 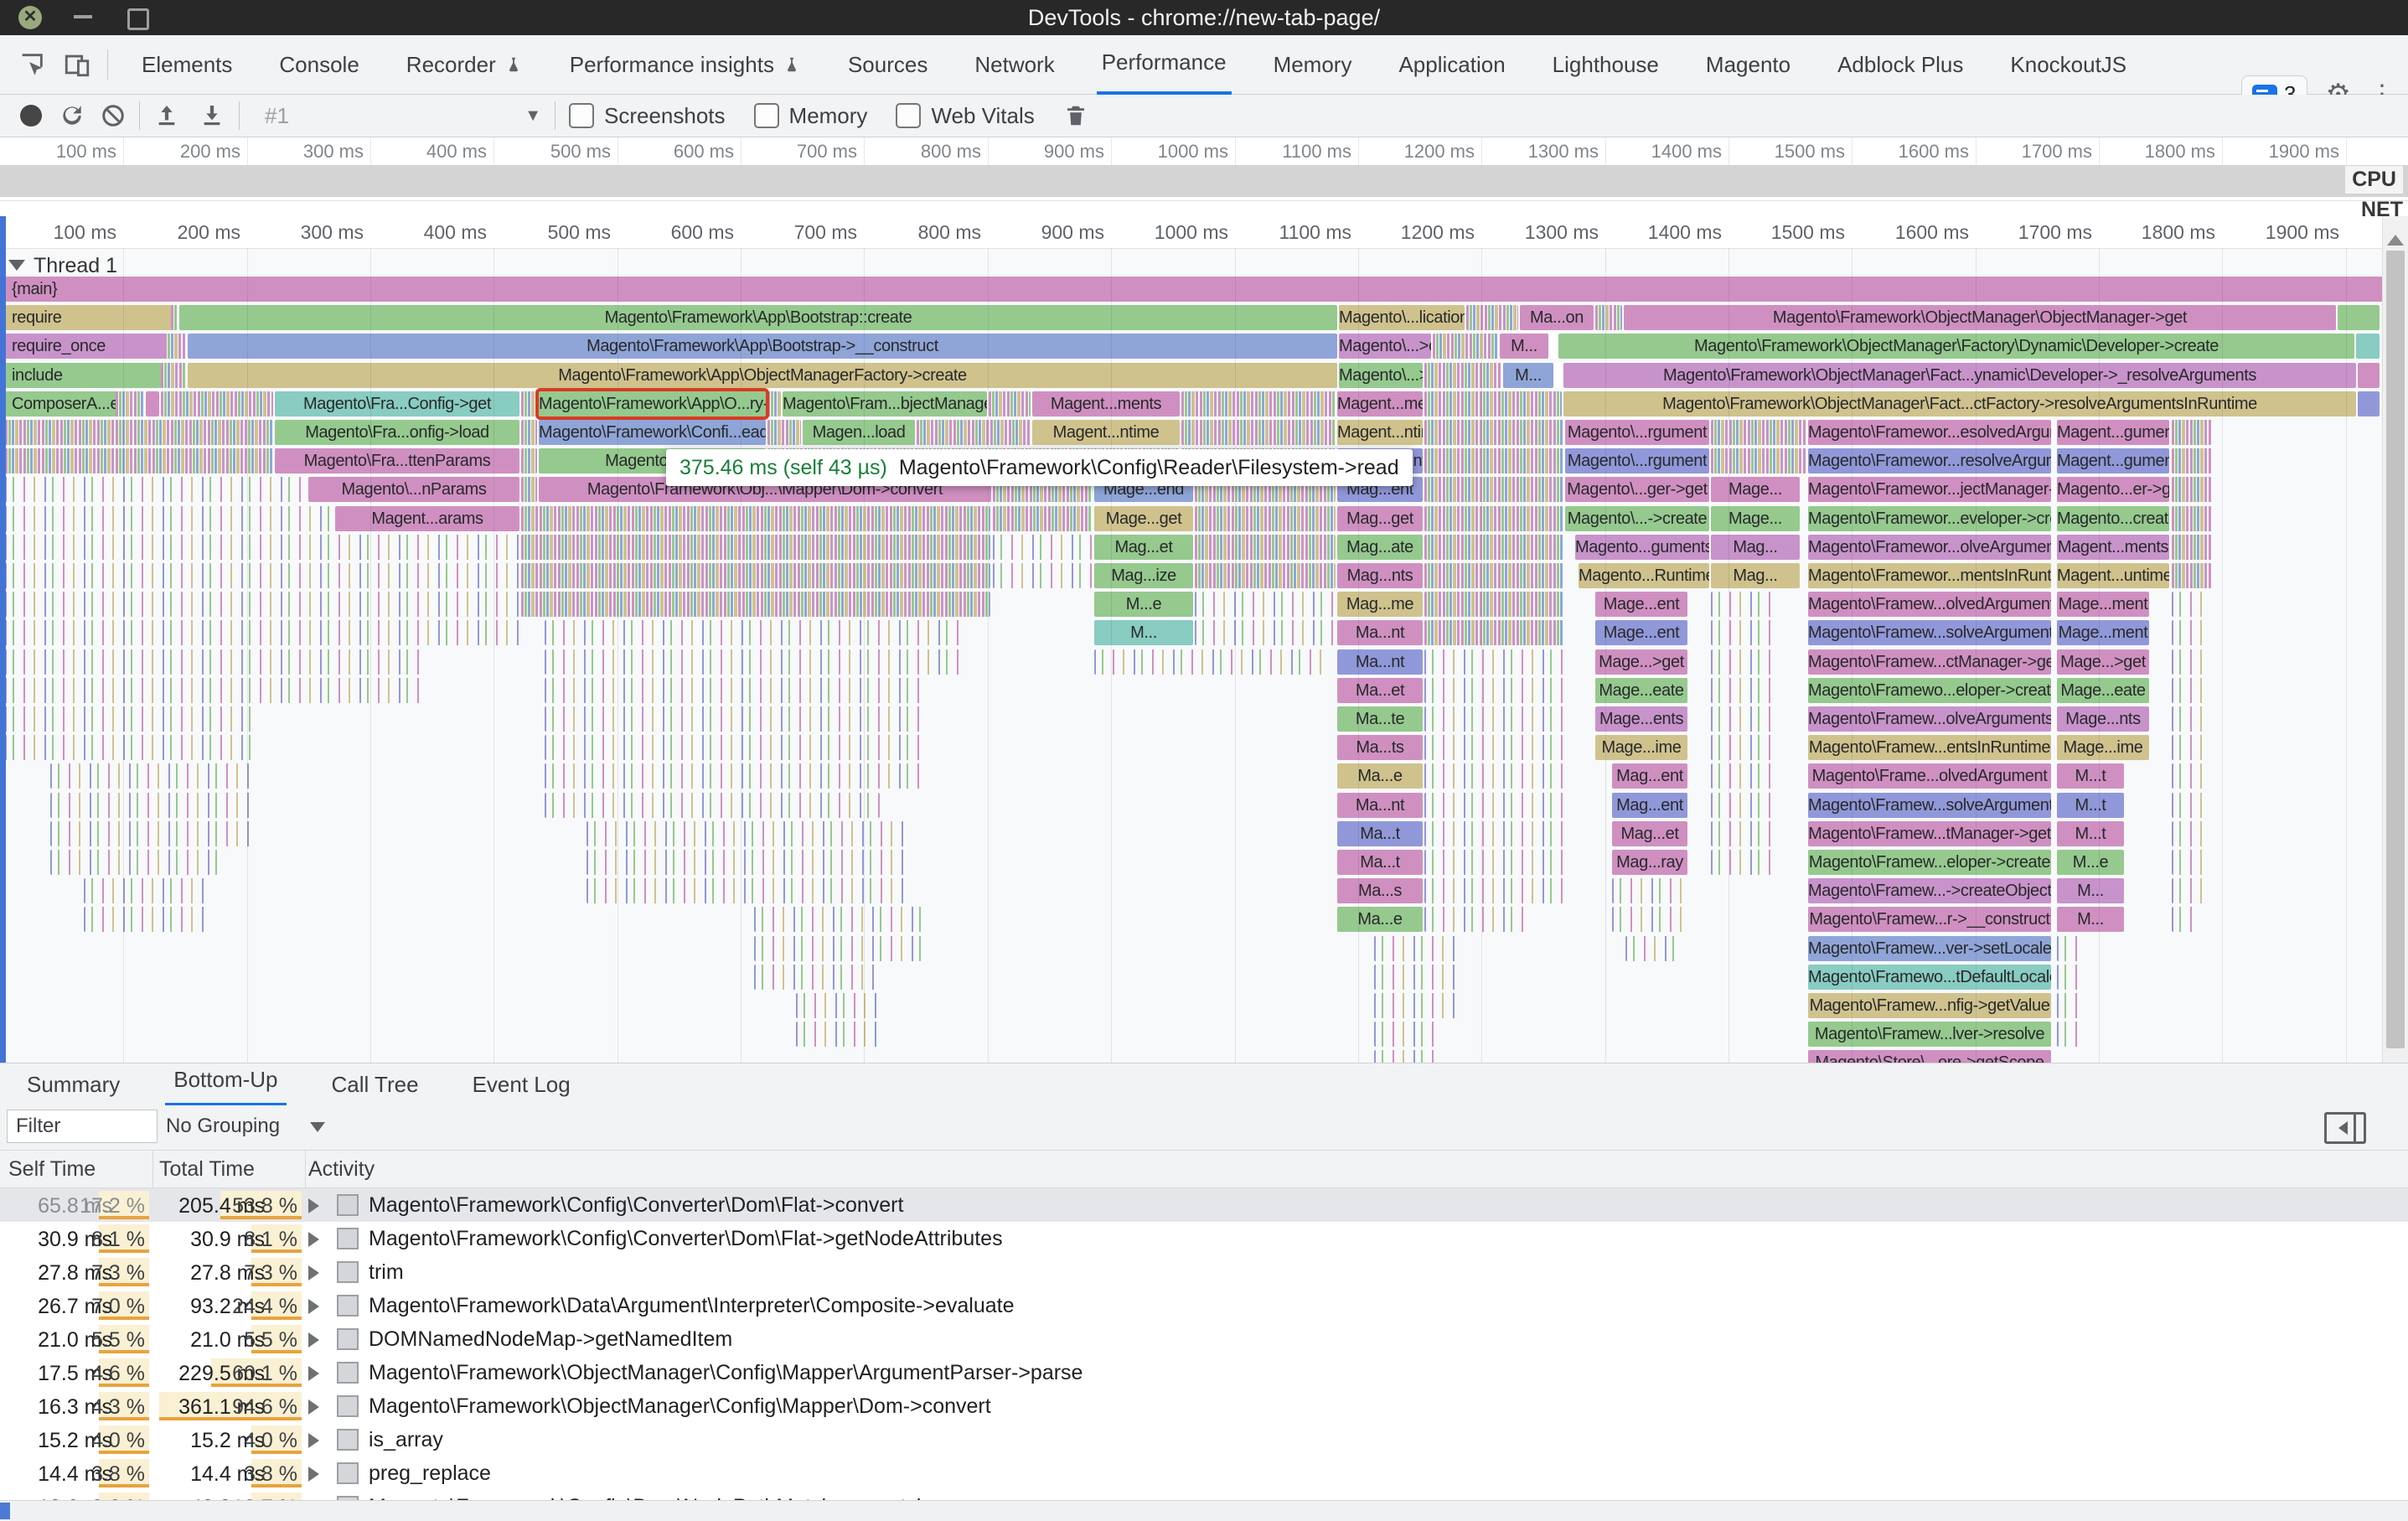 I want to click on trash-icon, so click(x=1075, y=115).